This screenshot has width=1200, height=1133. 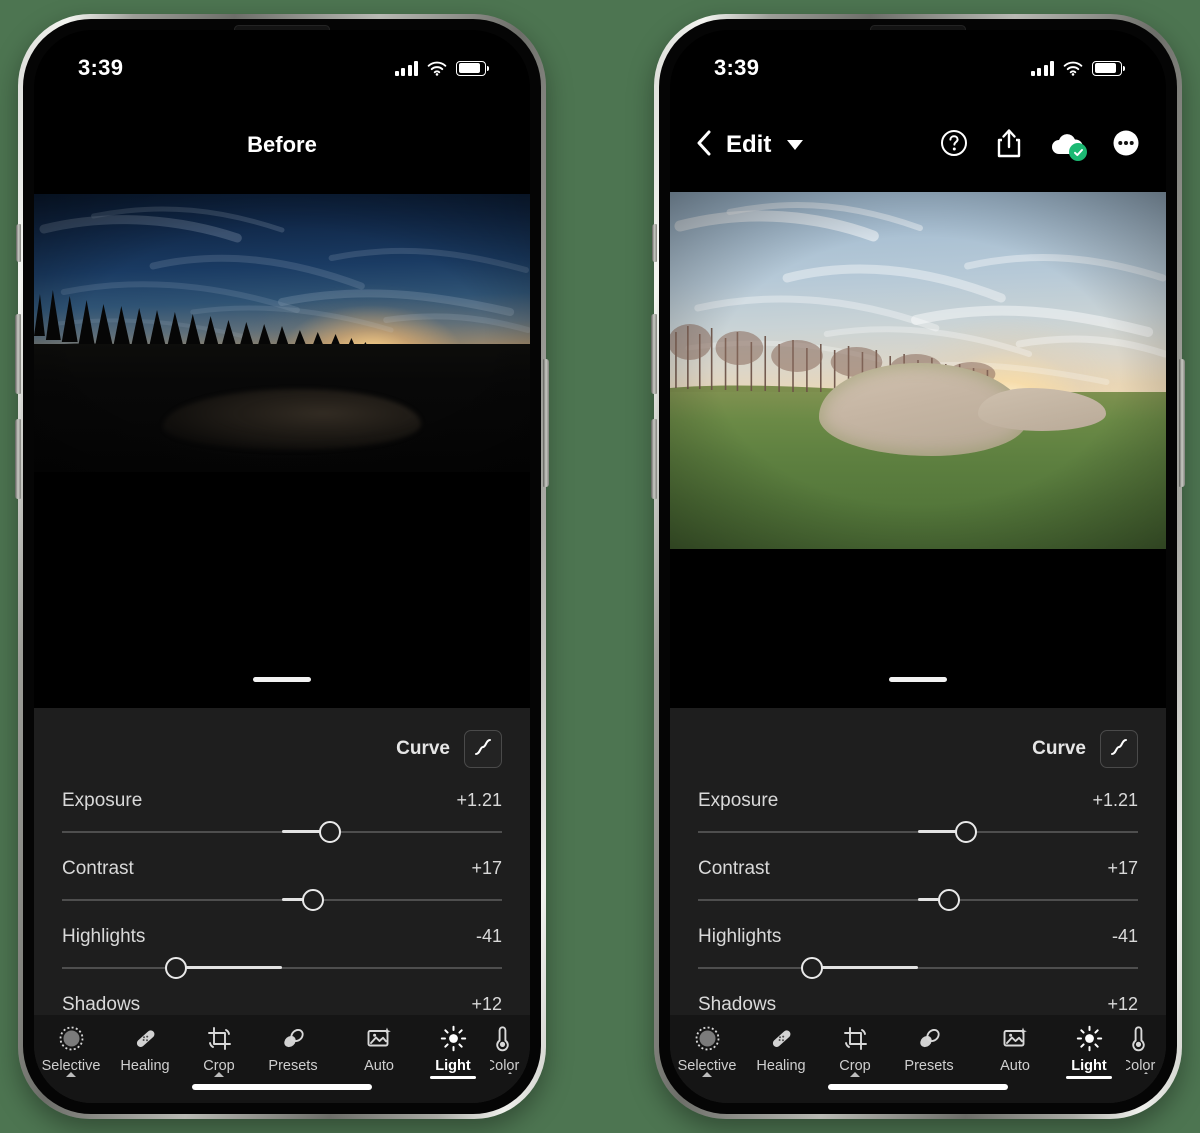 I want to click on slider-value: +1.21, so click(x=479, y=800).